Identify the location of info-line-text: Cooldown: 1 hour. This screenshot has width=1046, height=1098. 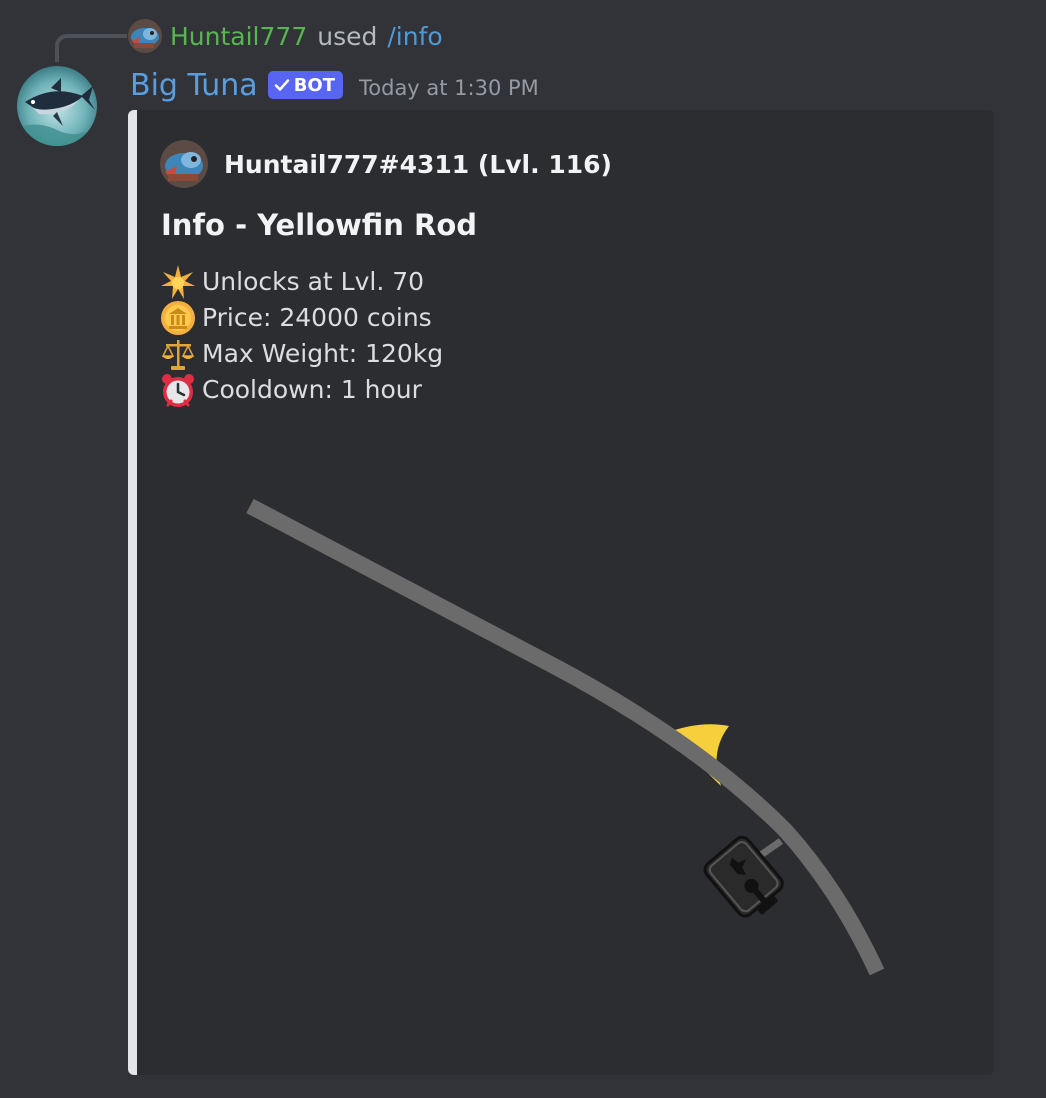
(312, 389).